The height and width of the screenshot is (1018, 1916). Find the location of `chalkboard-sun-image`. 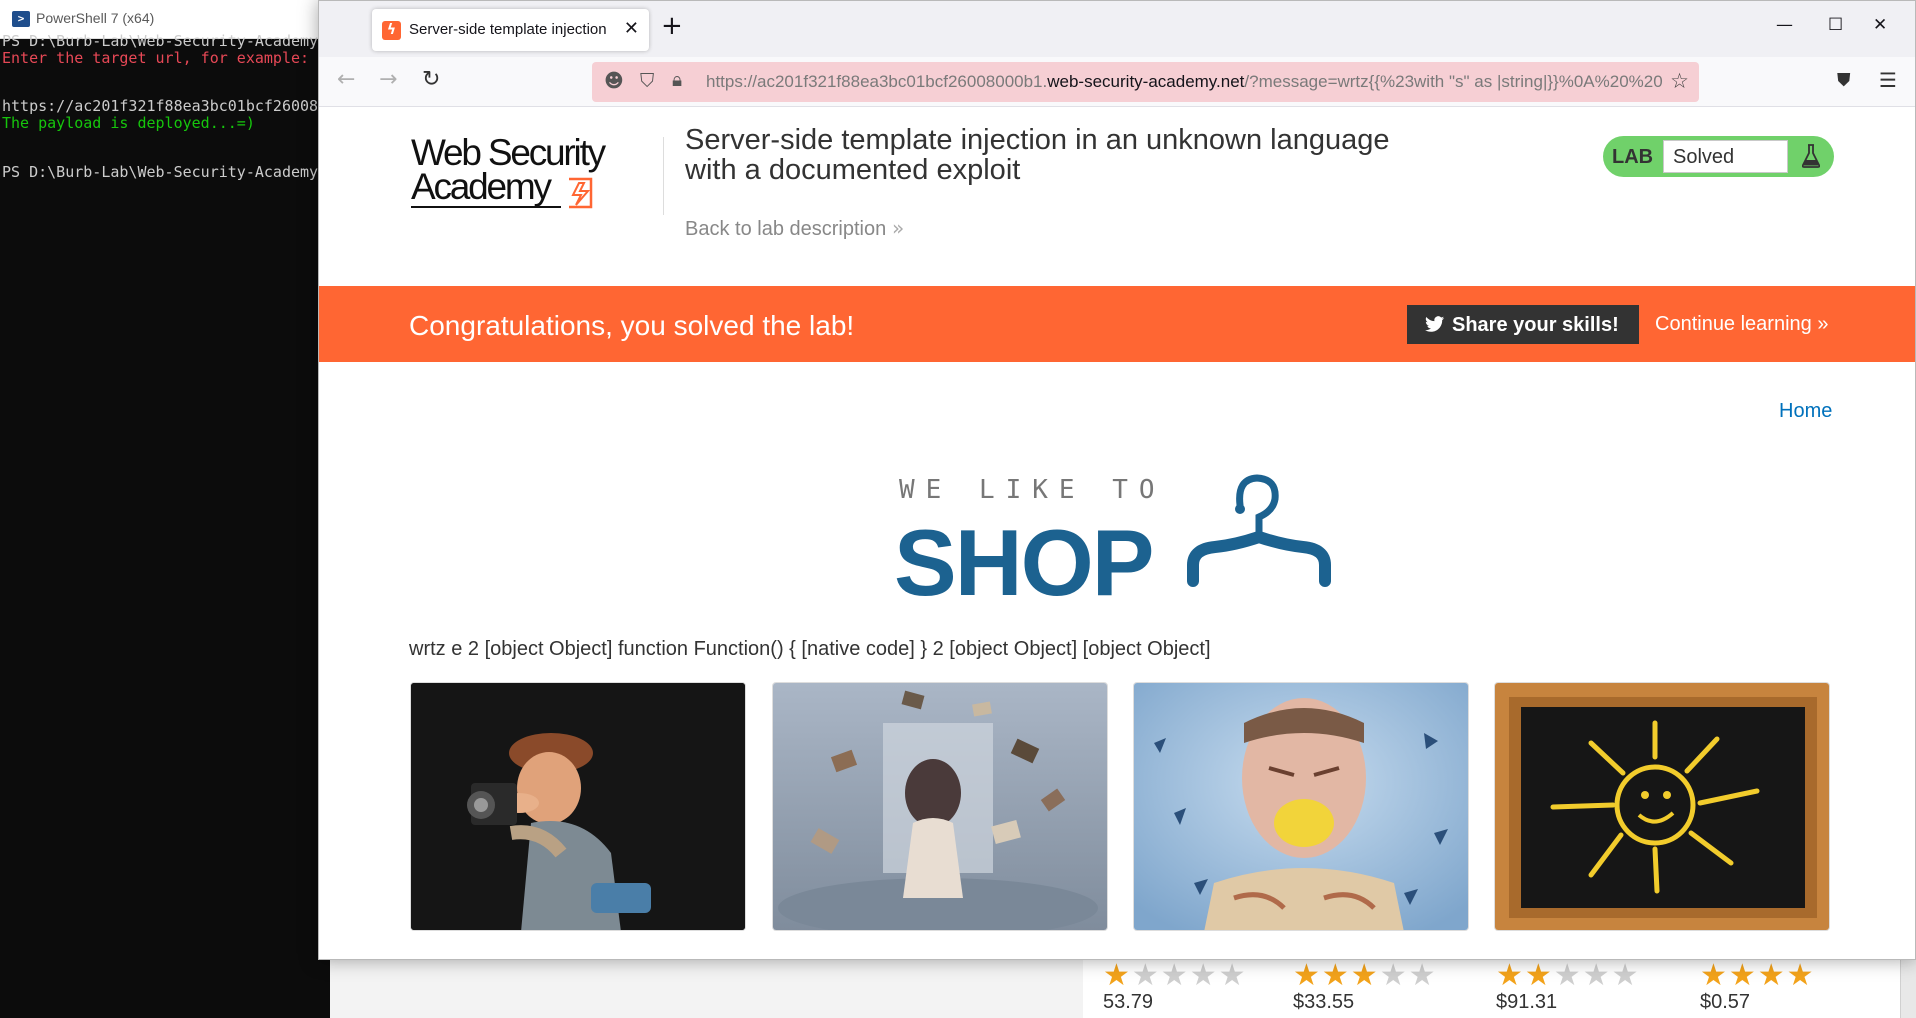

chalkboard-sun-image is located at coordinates (1662, 806).